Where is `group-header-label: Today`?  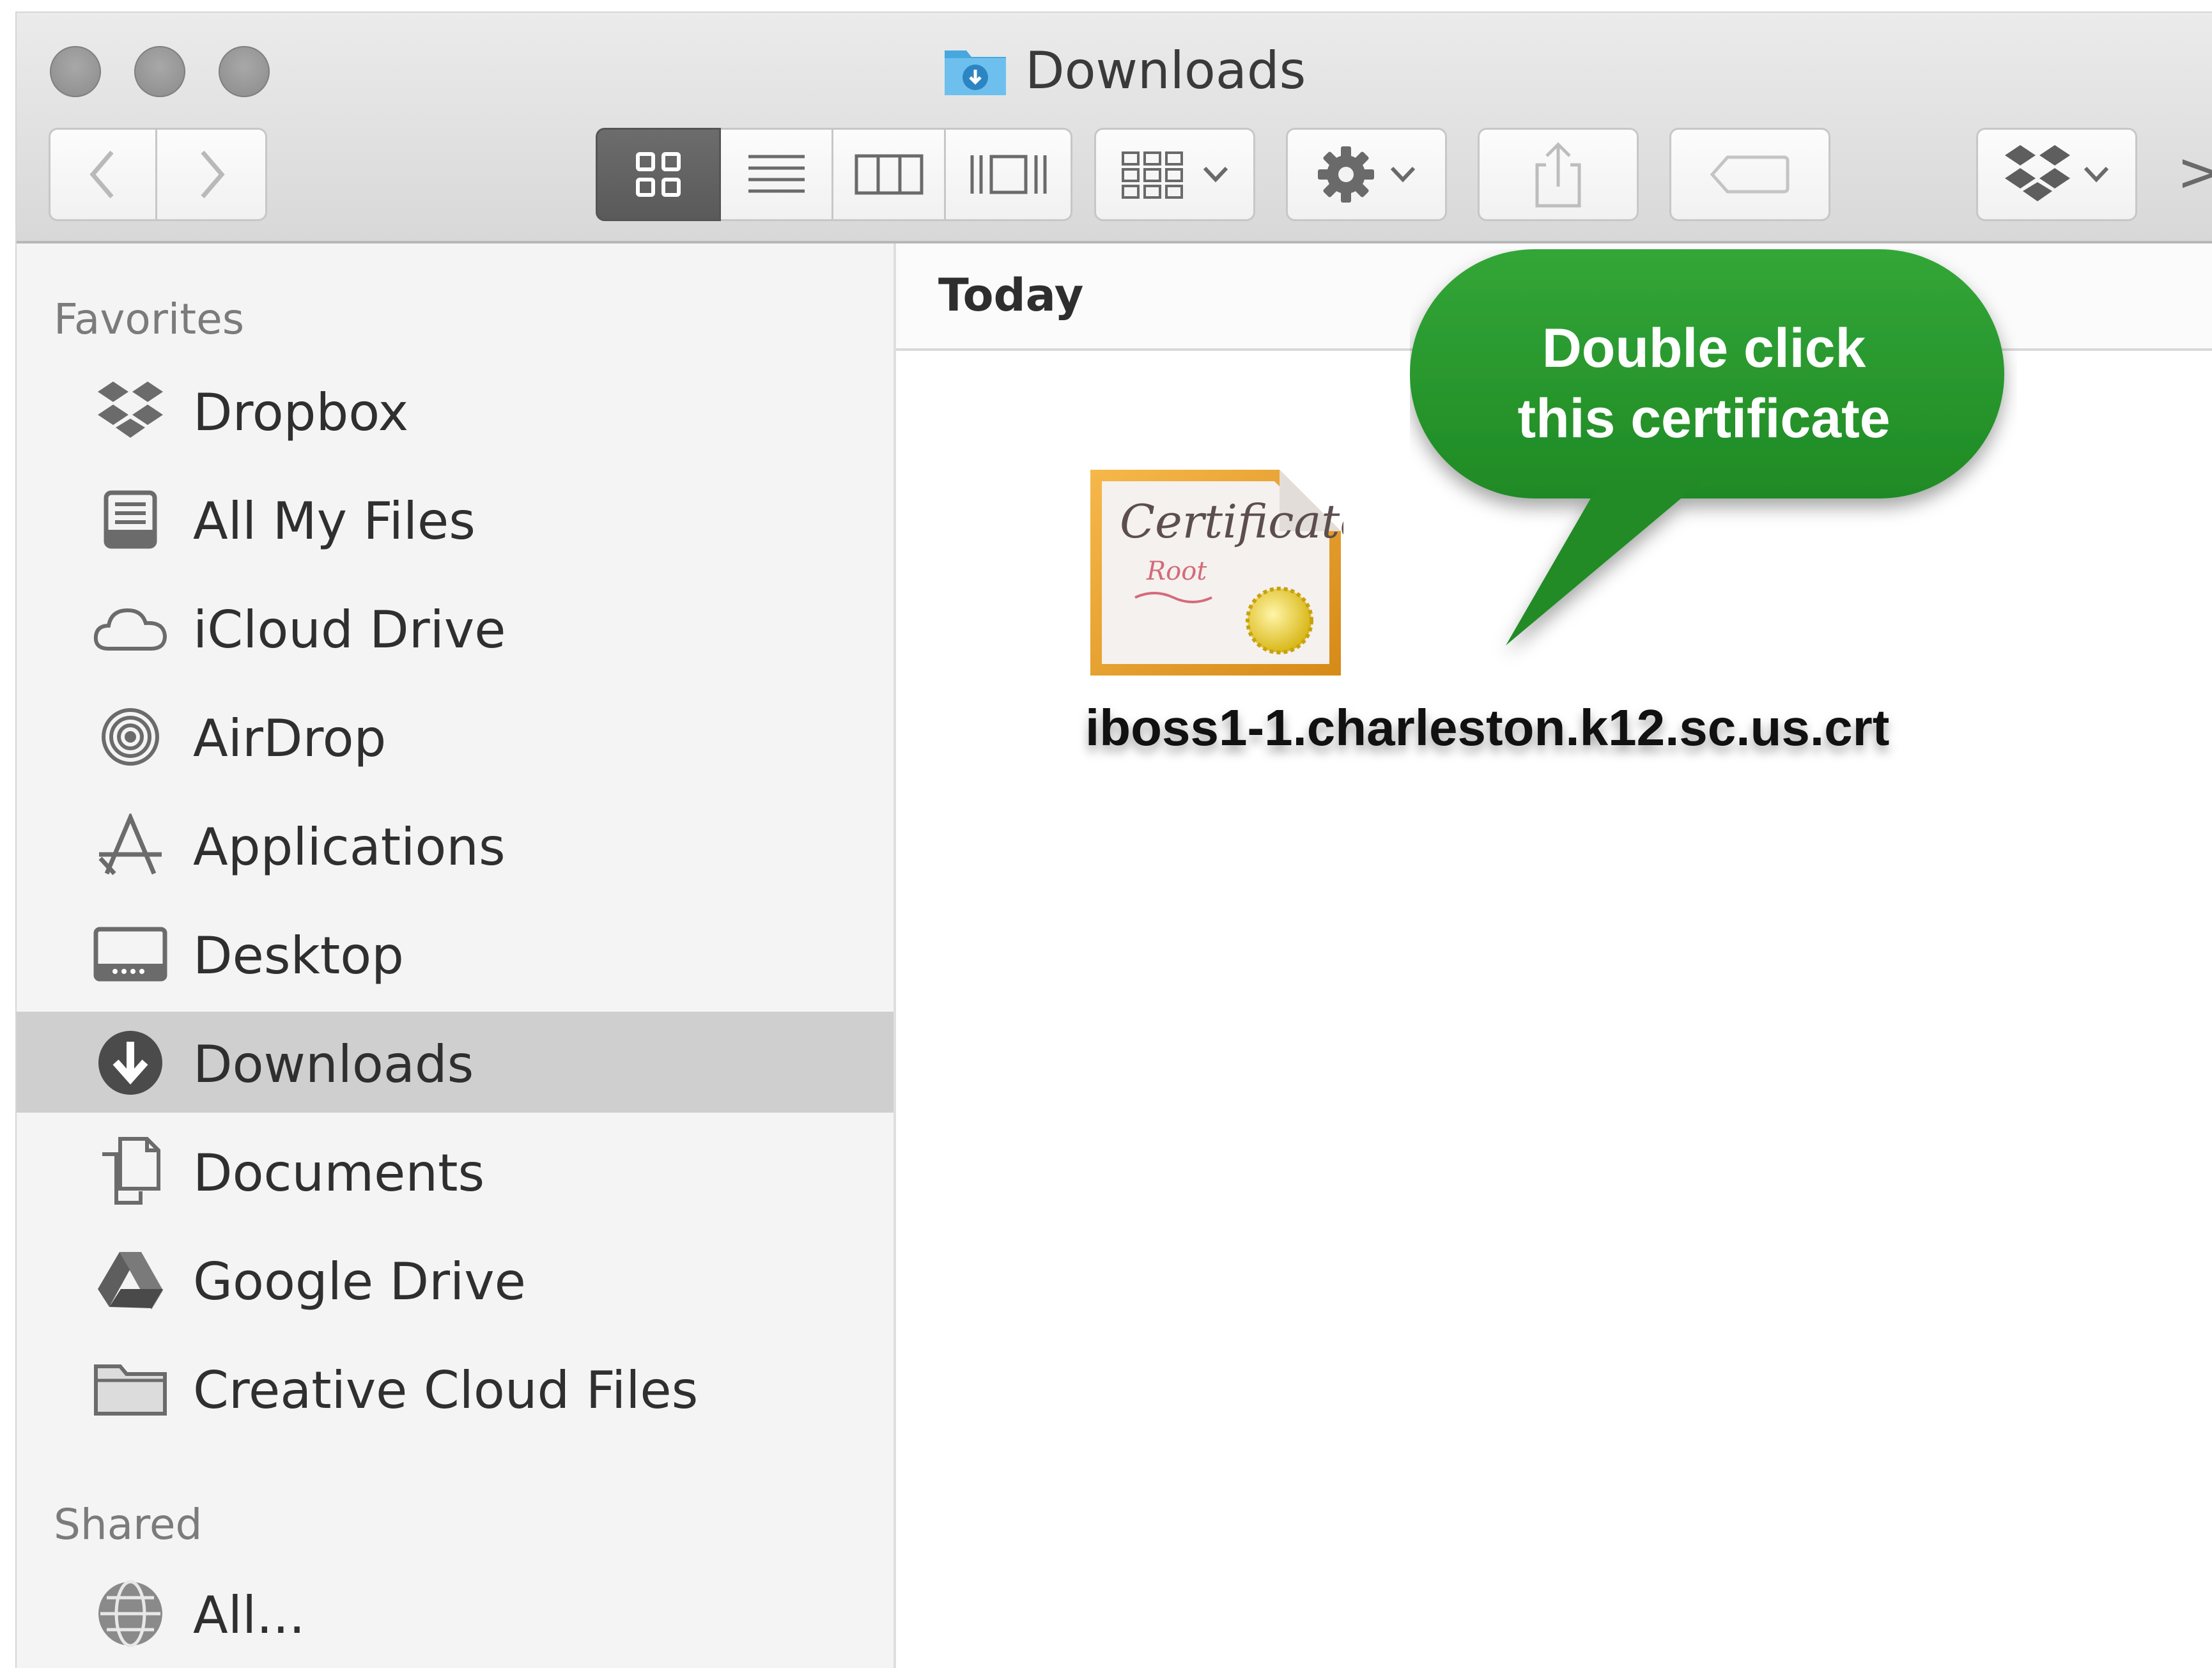
group-header-label: Today is located at coordinates (1011, 295).